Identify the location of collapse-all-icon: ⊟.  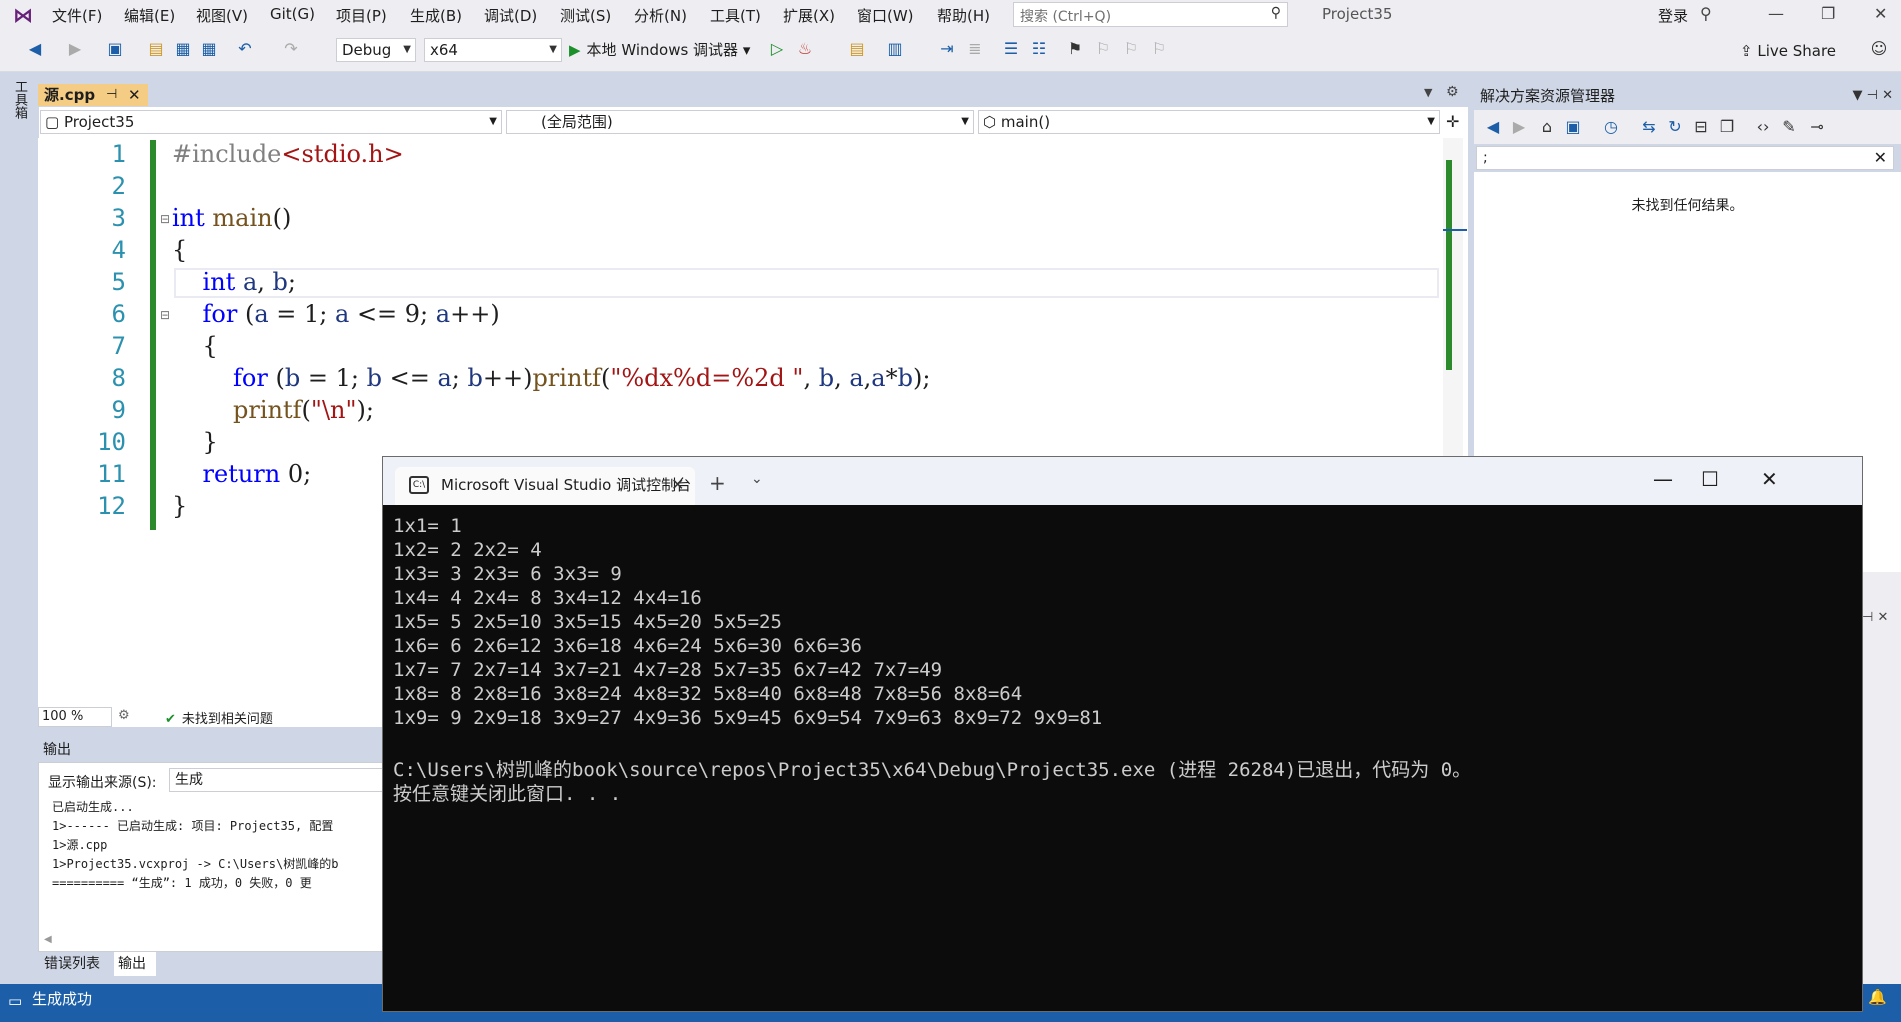
(1701, 127).